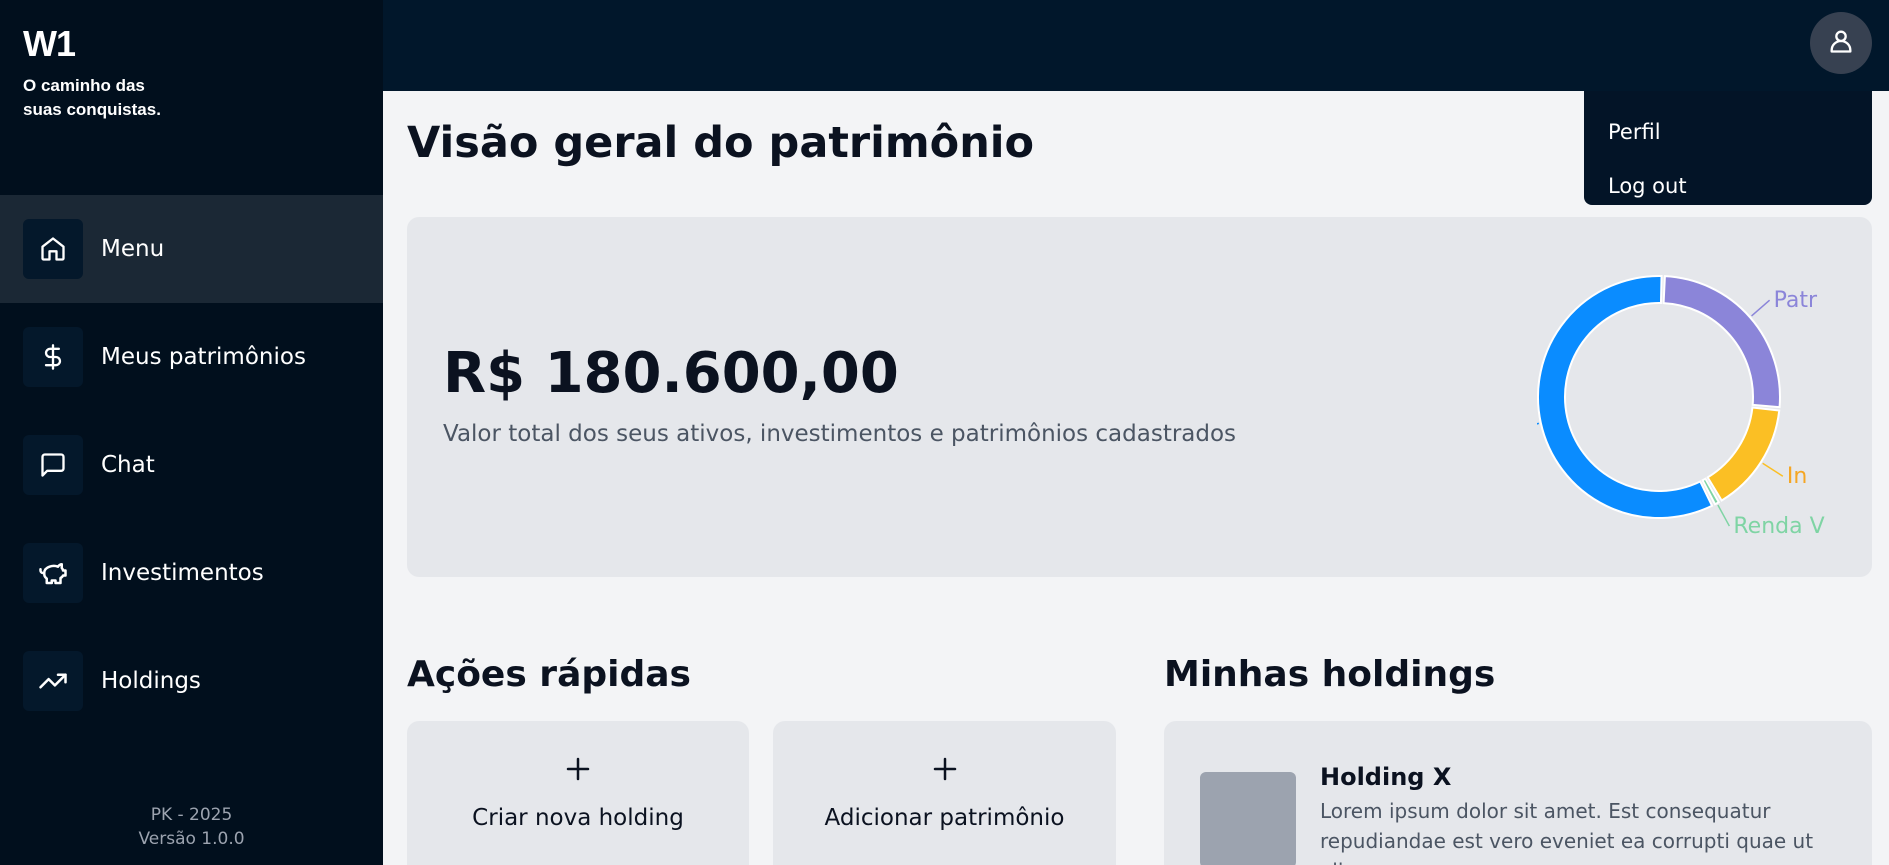 This screenshot has width=1889, height=865. I want to click on footer-version: Versão 1.0.0, so click(191, 839).